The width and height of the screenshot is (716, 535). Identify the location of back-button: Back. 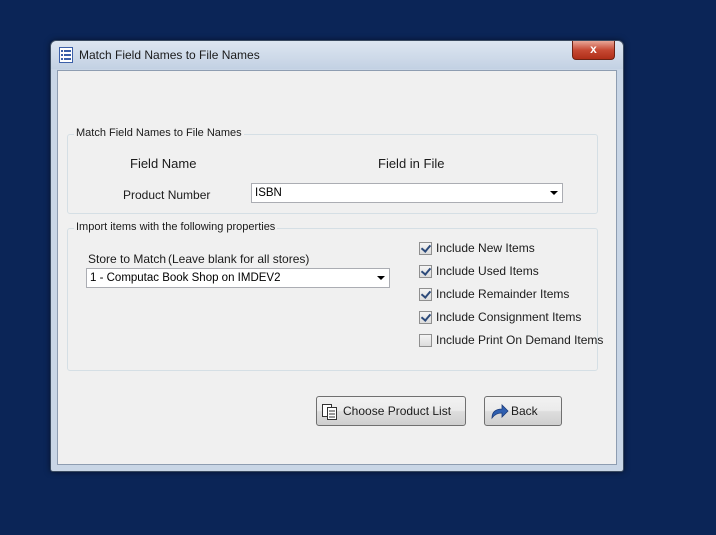
(523, 411).